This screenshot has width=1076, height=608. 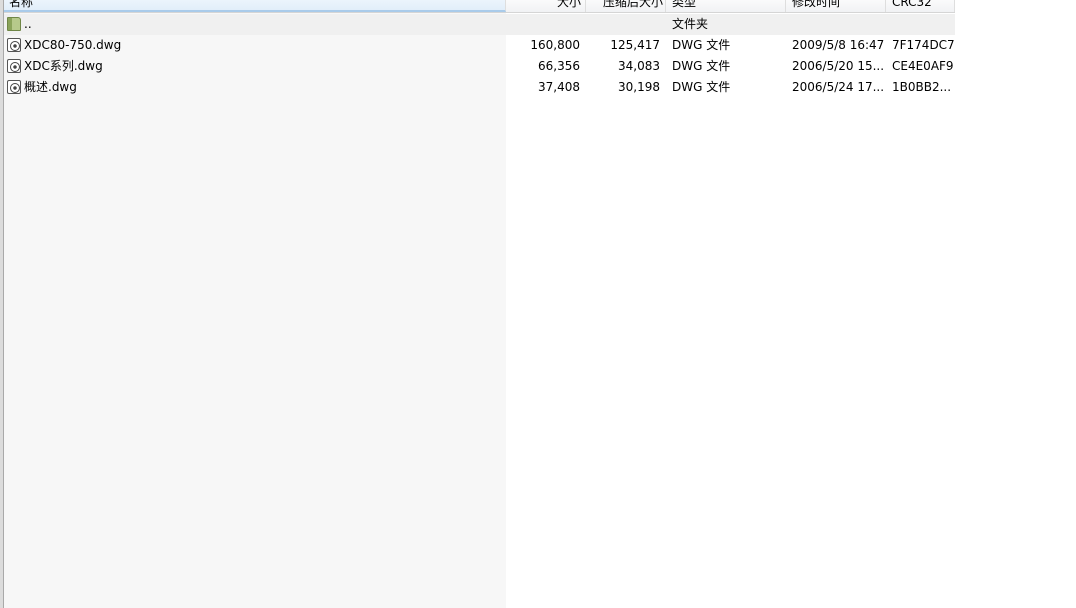 I want to click on file-name: .., so click(x=28, y=24).